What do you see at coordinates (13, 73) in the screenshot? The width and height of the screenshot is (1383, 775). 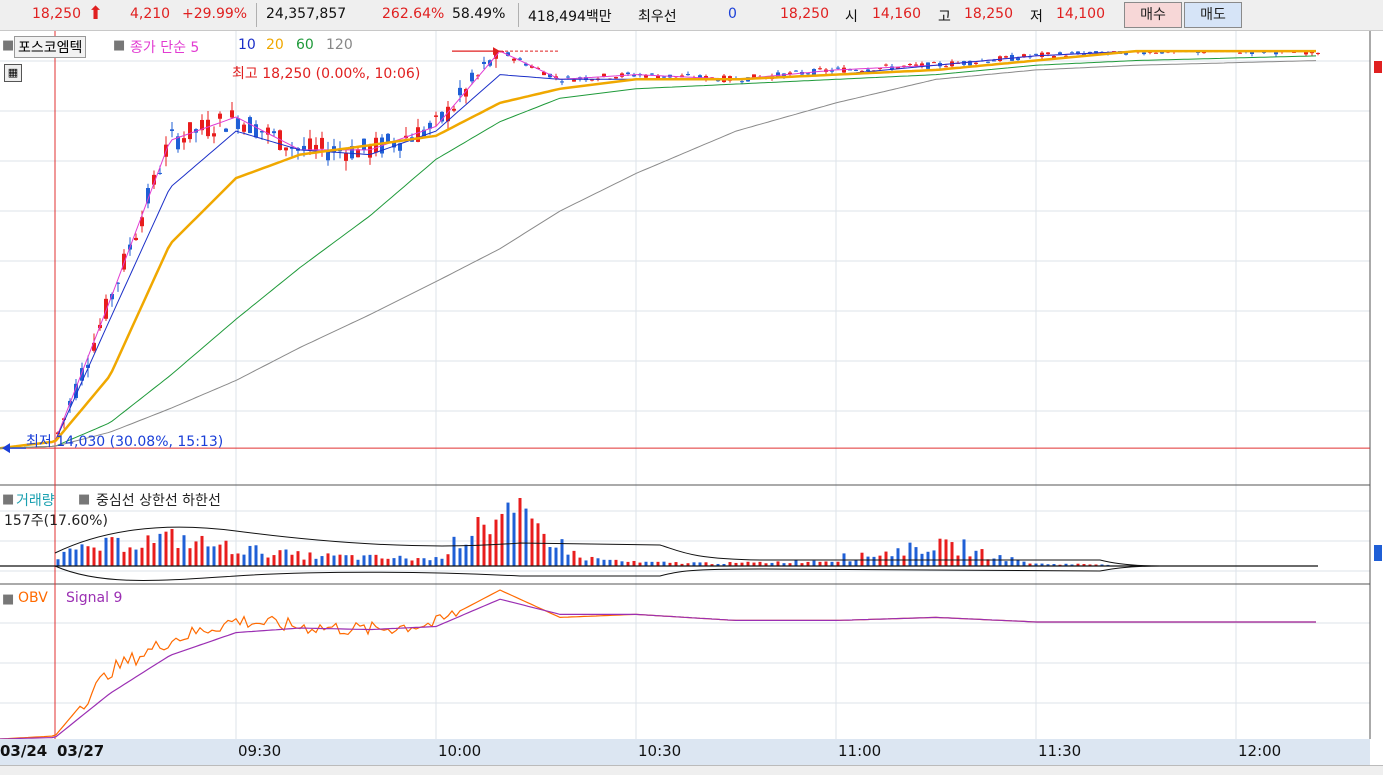 I see `grid-icon: ▦` at bounding box center [13, 73].